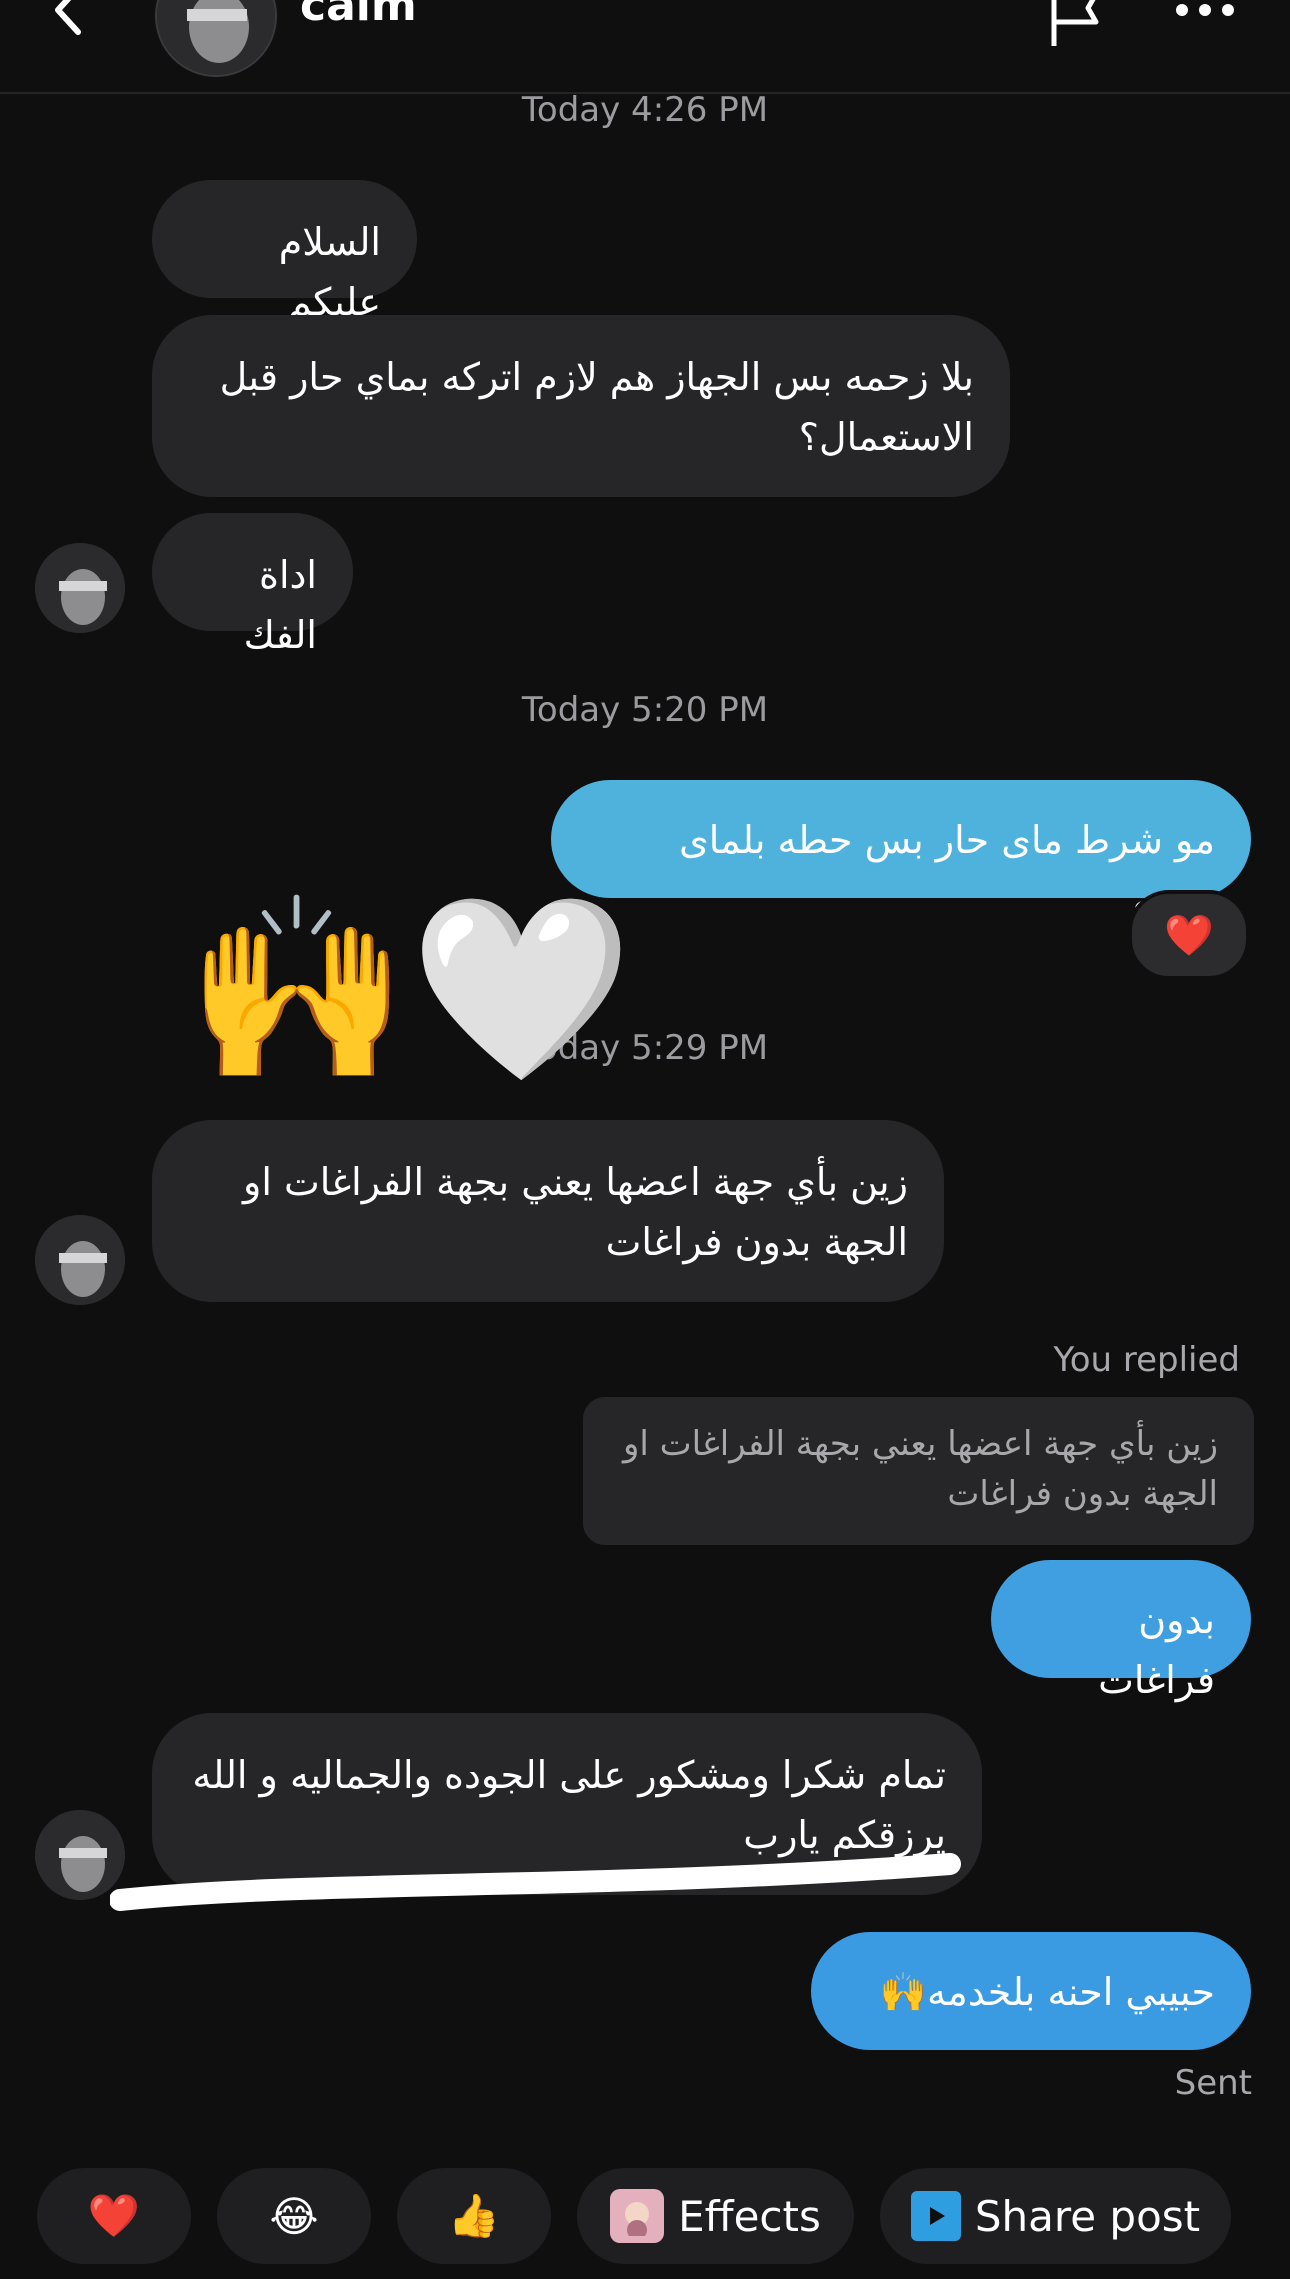 Image resolution: width=1290 pixels, height=2279 pixels. Describe the element at coordinates (1121, 1631) in the screenshot. I see `outgoing-message: بدون فراغات` at that location.